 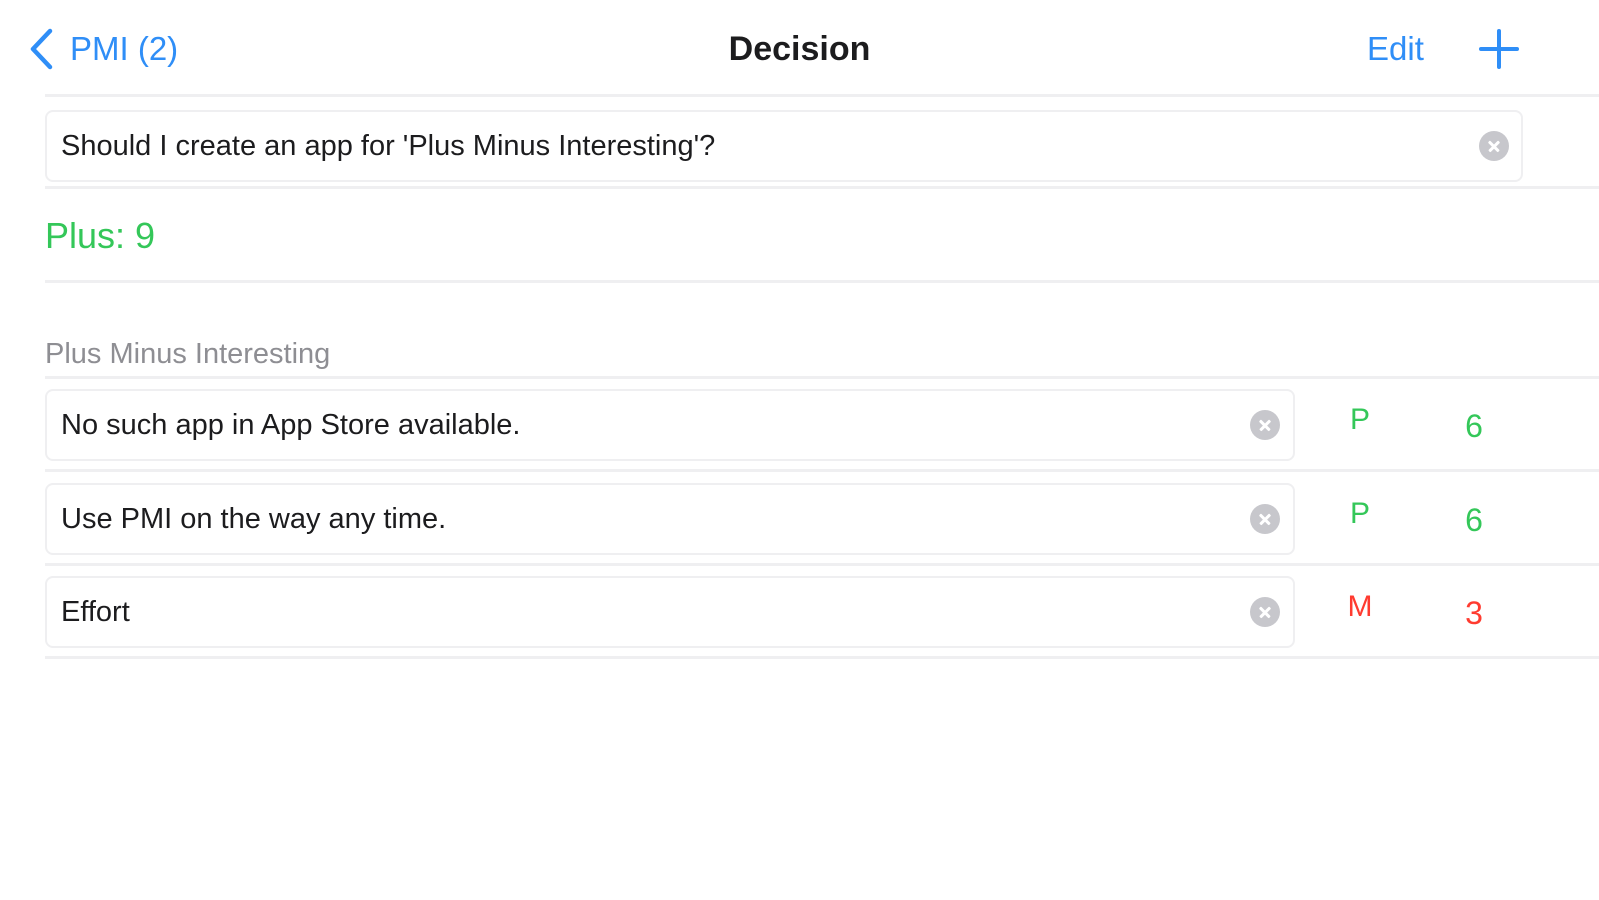 I want to click on edit-button: Edit, so click(x=1395, y=49).